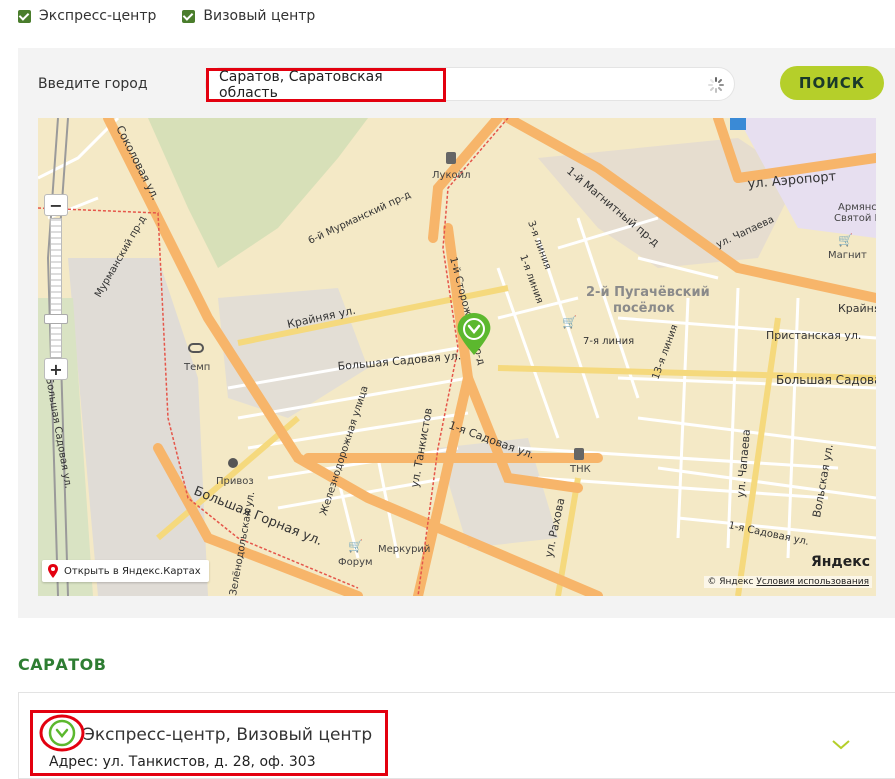 The width and height of the screenshot is (895, 779). I want to click on filter-express-center: Экспресс-центр, so click(87, 16).